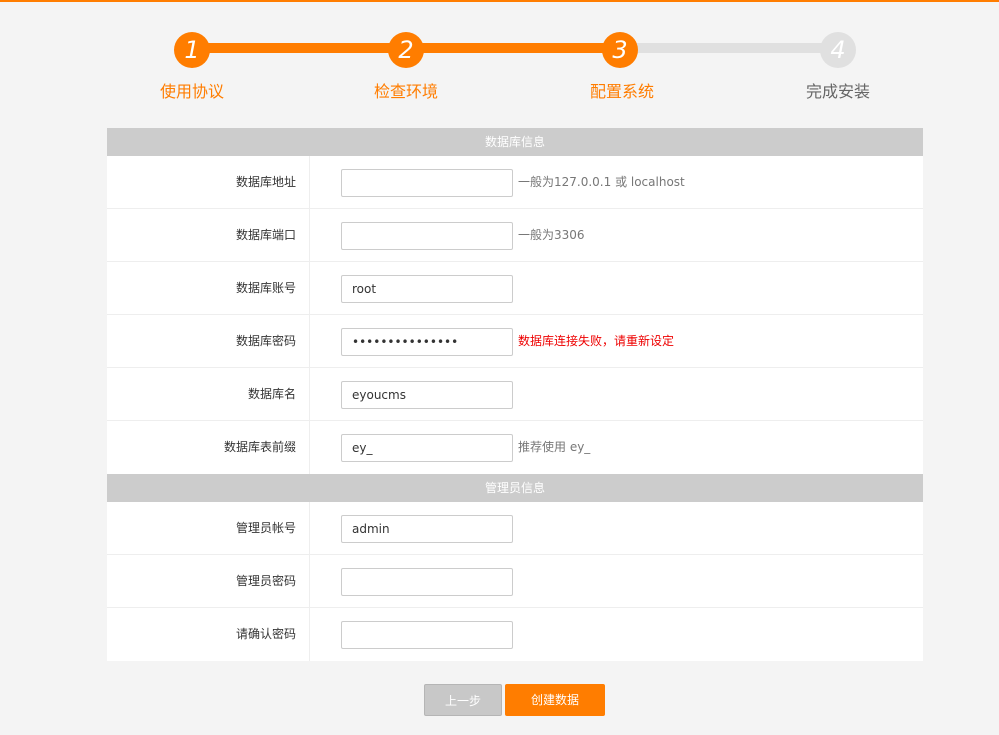  I want to click on prev-step-button: 上一步, so click(463, 700).